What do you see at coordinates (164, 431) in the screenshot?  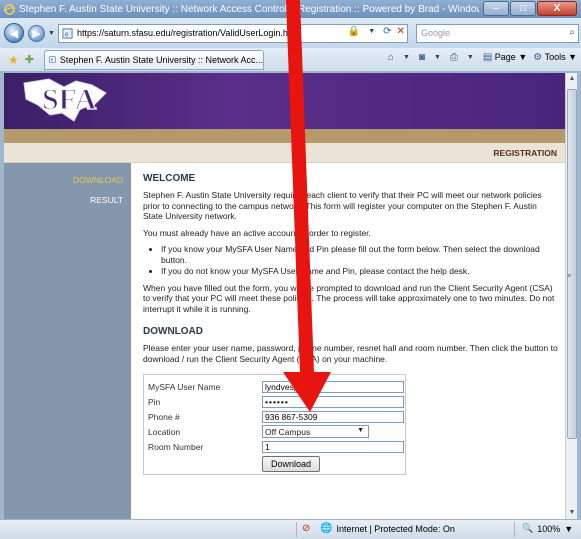 I see `location-label: Location` at bounding box center [164, 431].